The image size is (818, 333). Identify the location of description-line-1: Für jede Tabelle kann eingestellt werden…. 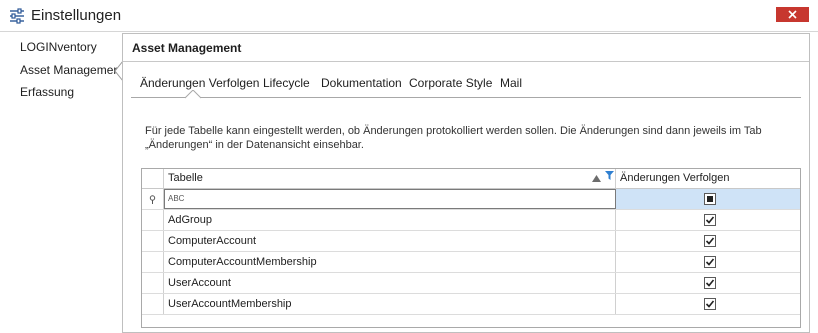
(453, 131).